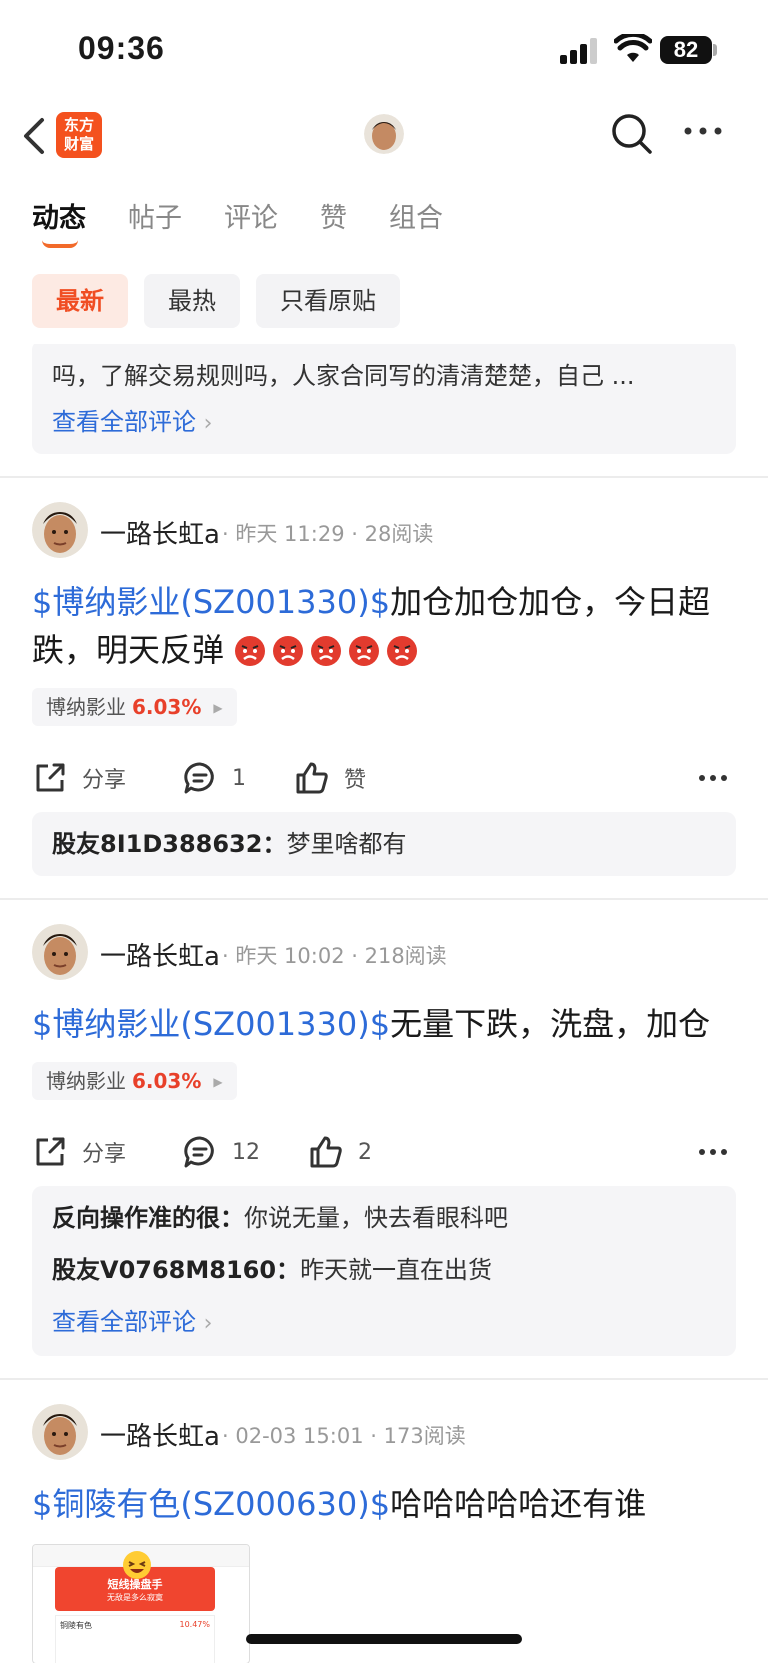 This screenshot has height=1663, width=768. Describe the element at coordinates (141, 1603) in the screenshot. I see `post-image: 短线操盘手 无敌是多么寂寞 铜陵有色 10.47%` at that location.